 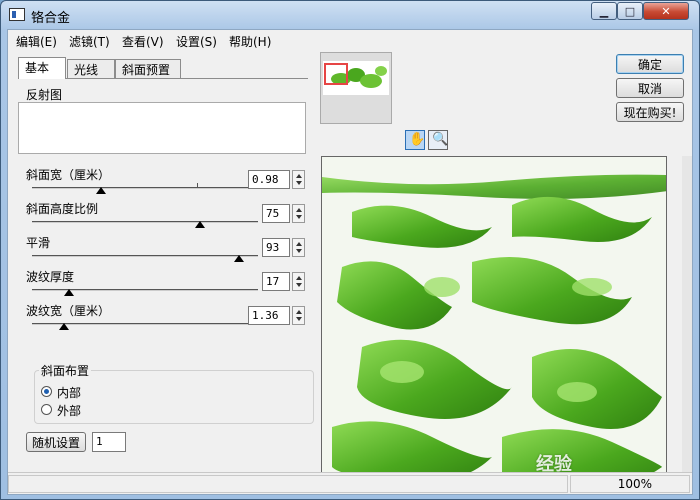 I want to click on bevel-height-track, so click(x=145, y=222).